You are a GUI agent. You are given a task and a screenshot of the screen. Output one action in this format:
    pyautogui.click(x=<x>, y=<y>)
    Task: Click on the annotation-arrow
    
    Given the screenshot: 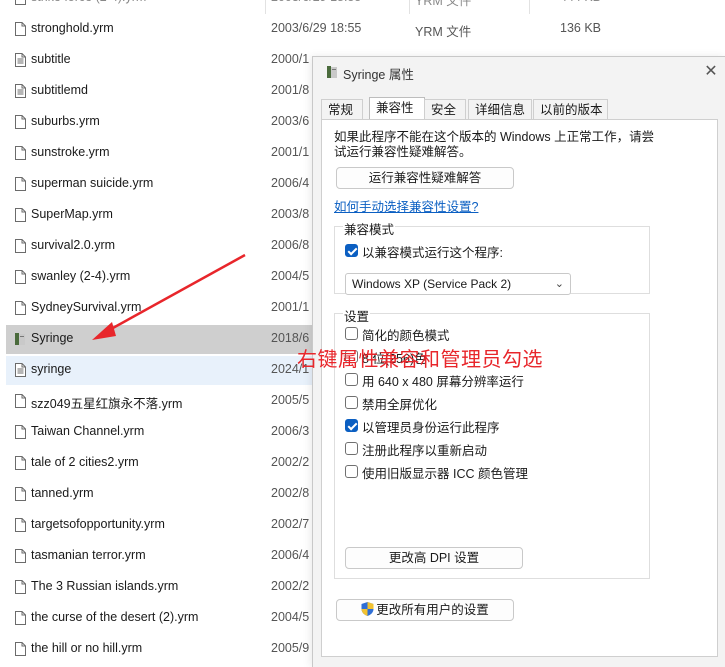 What is the action you would take?
    pyautogui.click(x=169, y=296)
    